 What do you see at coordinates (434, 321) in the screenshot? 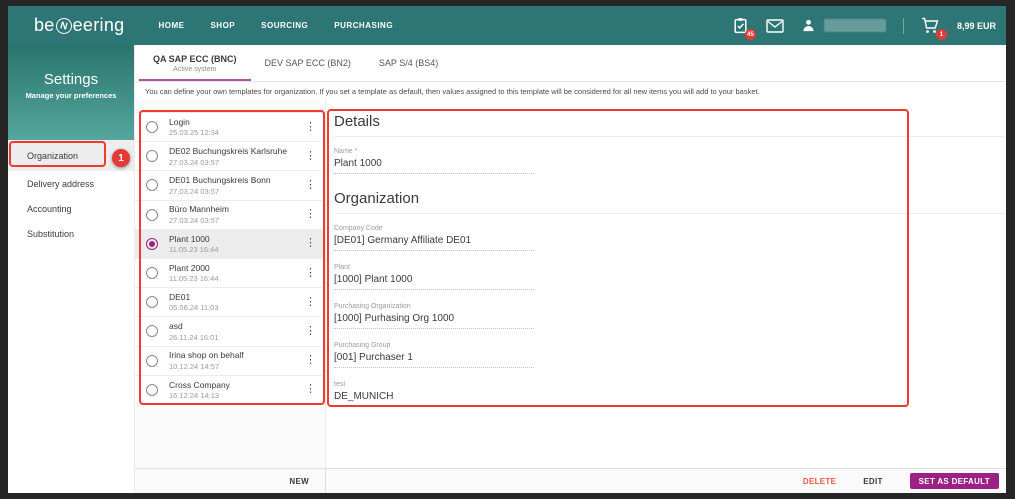
I see `field-value: [1000] Purhasing Org 1000` at bounding box center [434, 321].